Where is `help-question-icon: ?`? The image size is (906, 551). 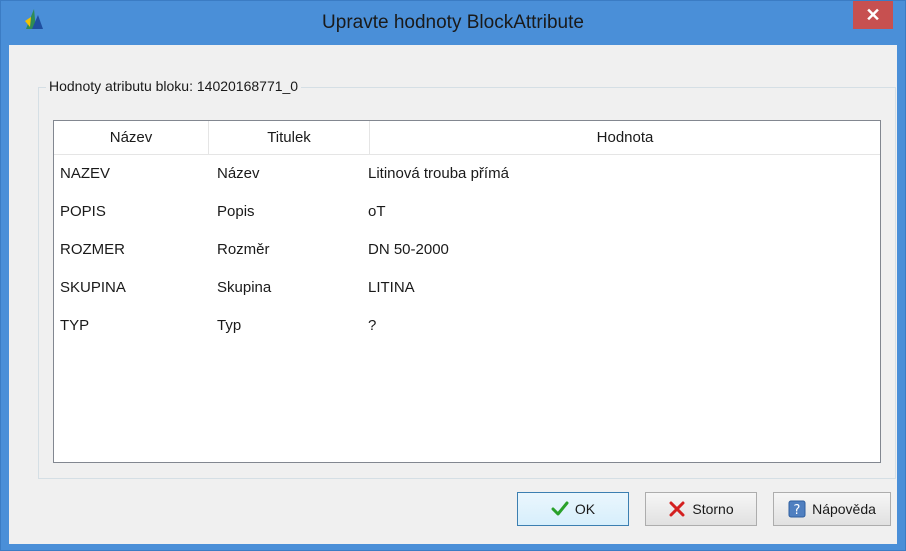
help-question-icon: ? is located at coordinates (797, 509).